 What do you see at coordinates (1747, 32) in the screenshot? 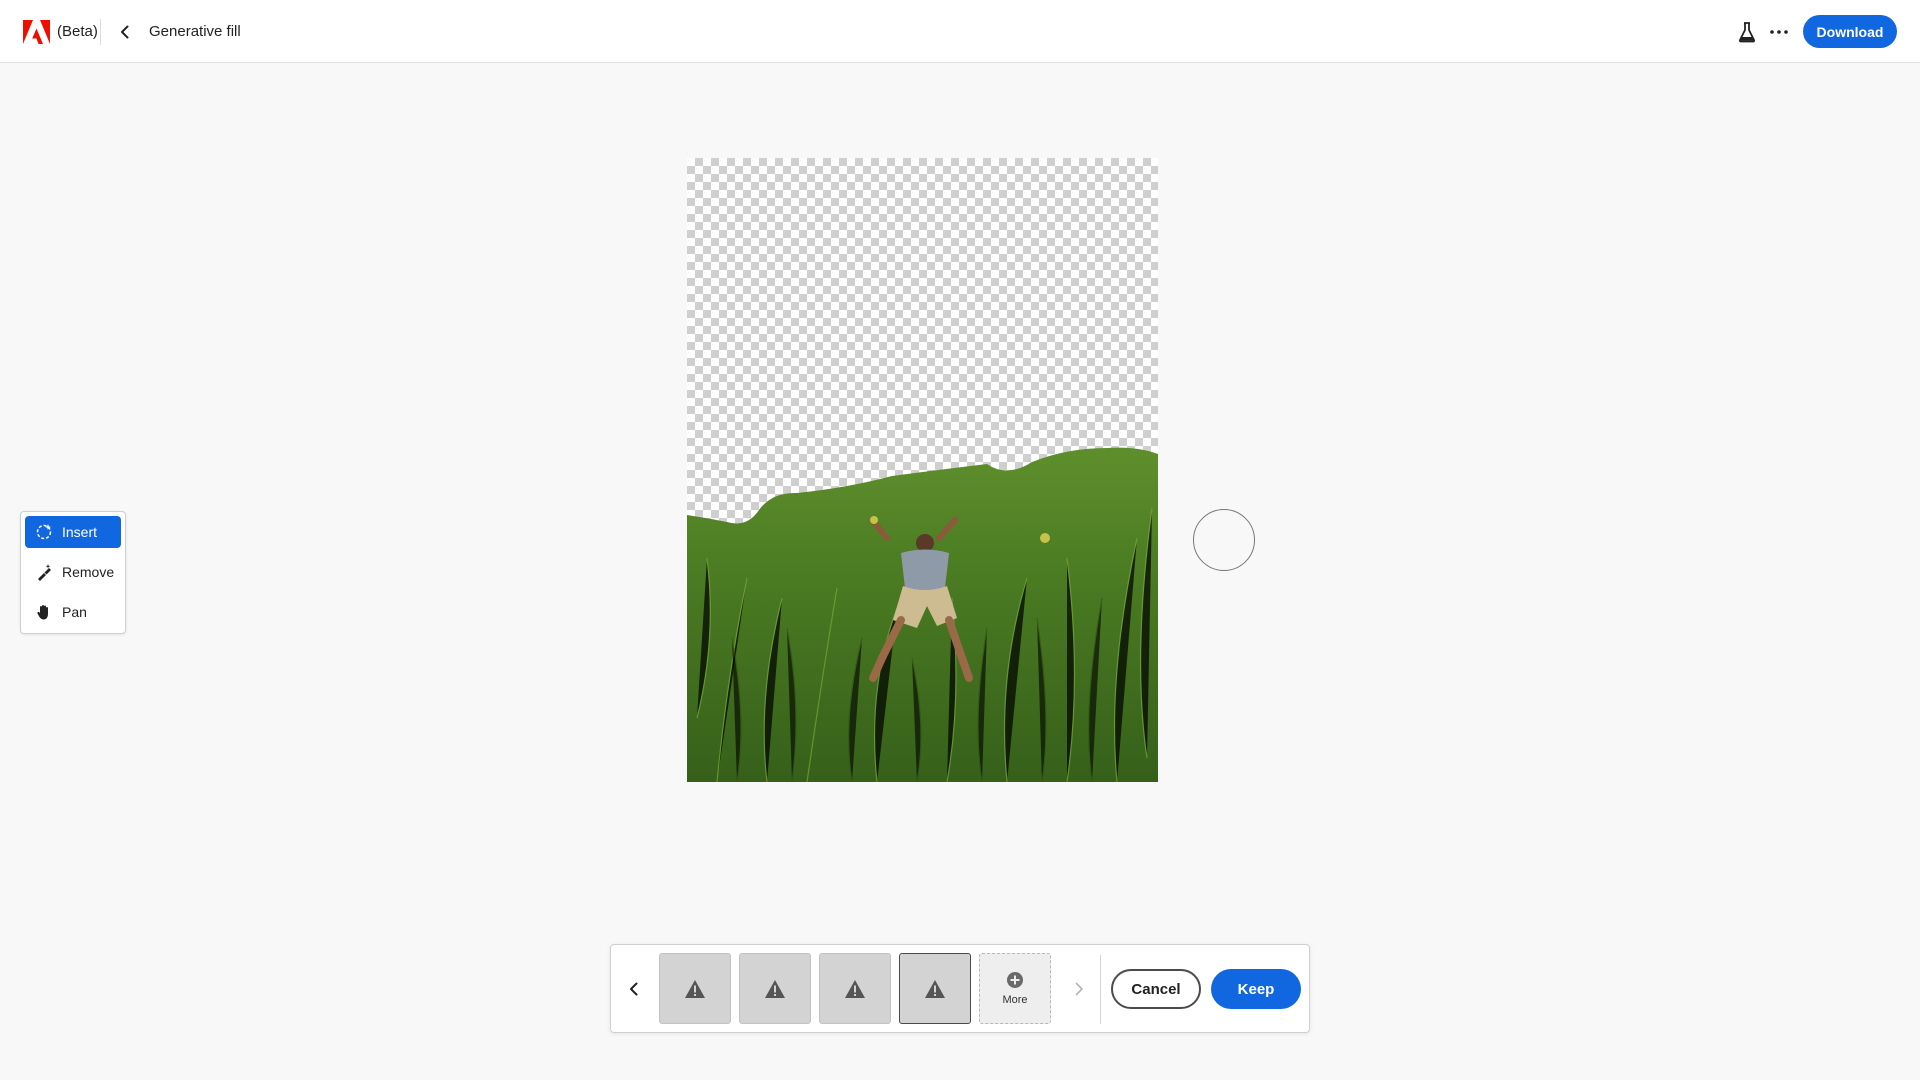
I see `flask-icon` at bounding box center [1747, 32].